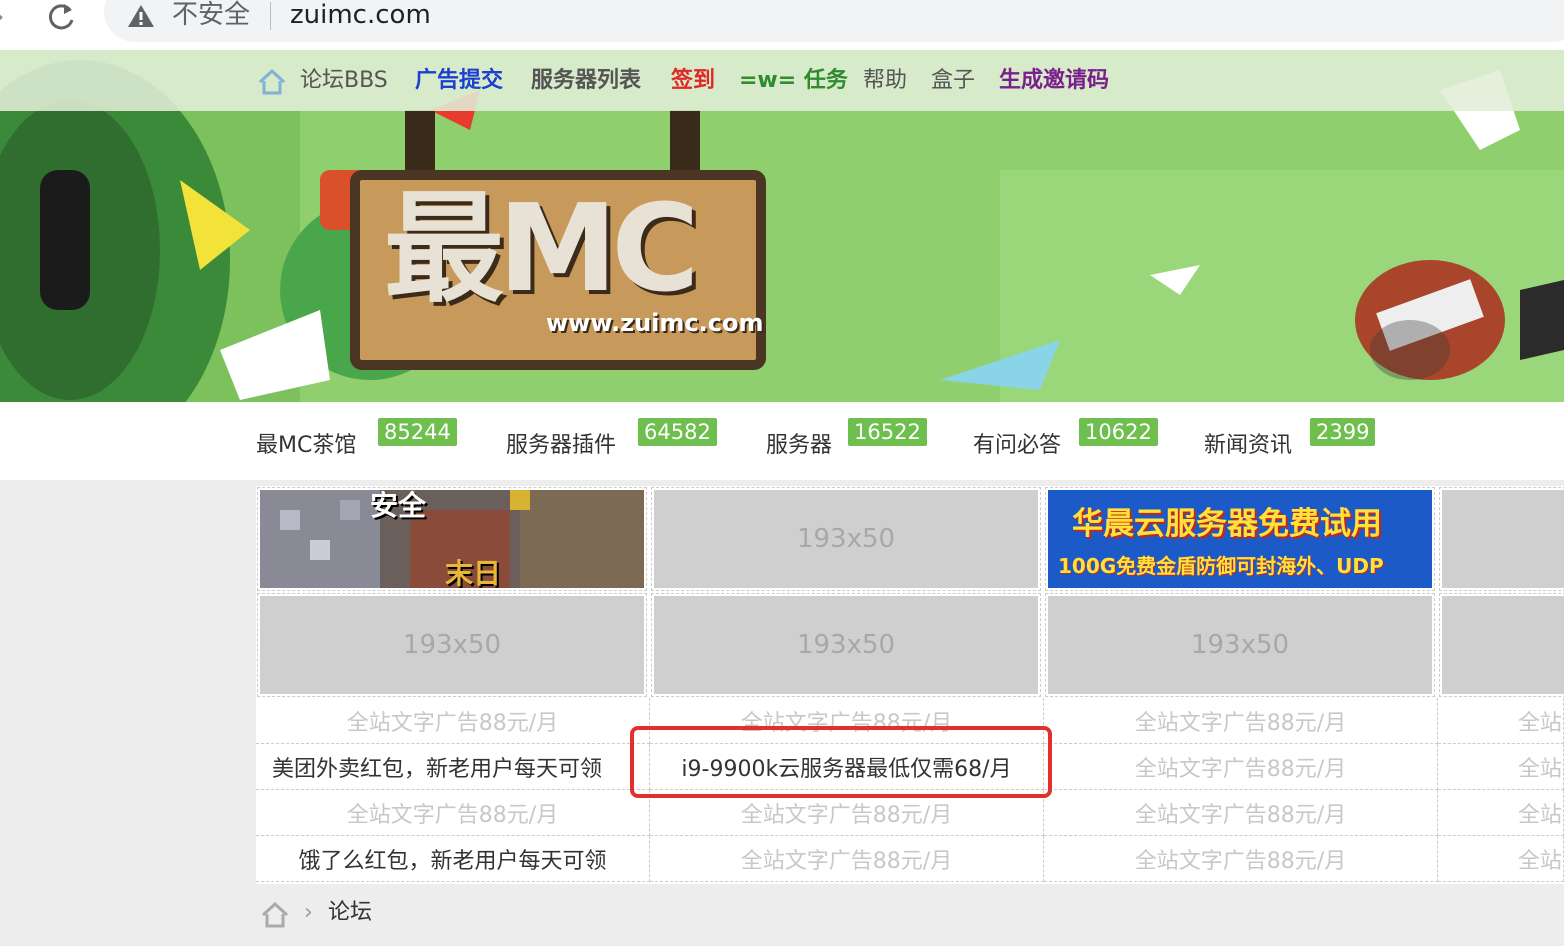 Image resolution: width=1564 pixels, height=946 pixels. What do you see at coordinates (1017, 445) in the screenshot?
I see `category-label: 有问必答` at bounding box center [1017, 445].